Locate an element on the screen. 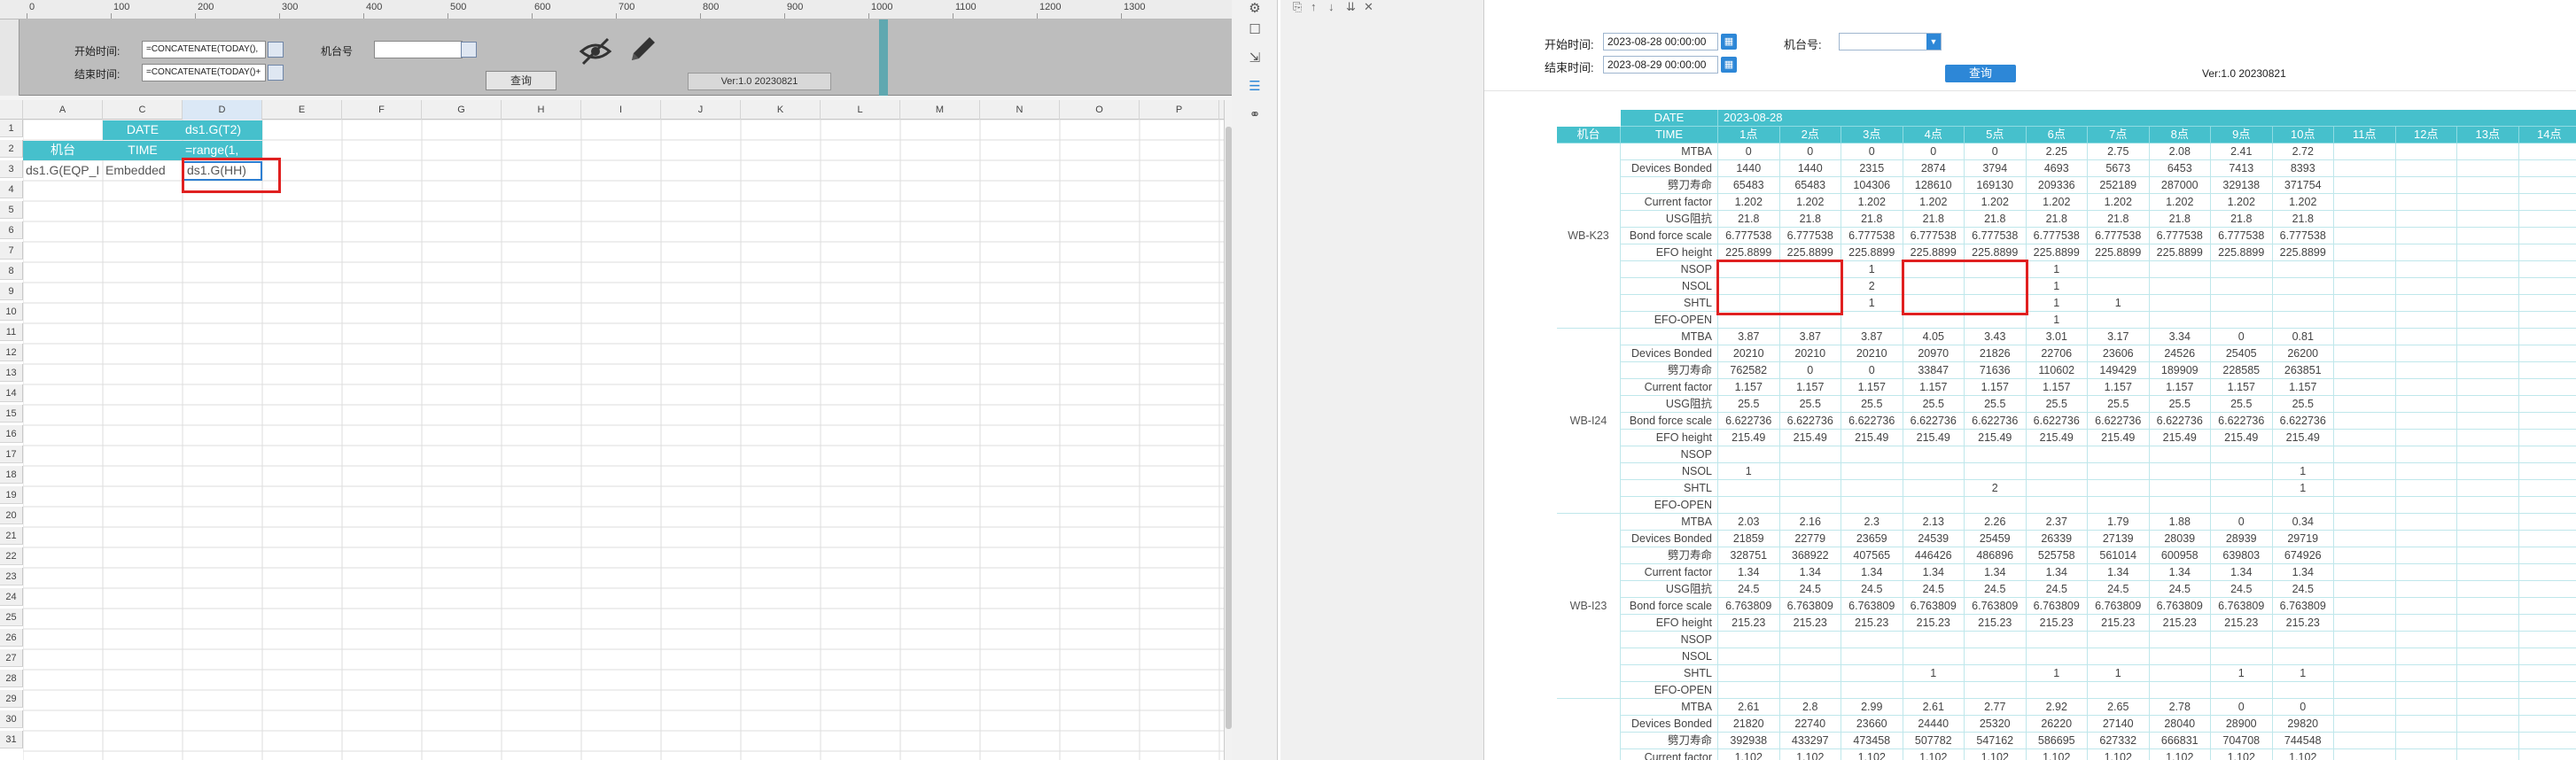 The width and height of the screenshot is (2576, 760). row-header: 31 is located at coordinates (12, 739).